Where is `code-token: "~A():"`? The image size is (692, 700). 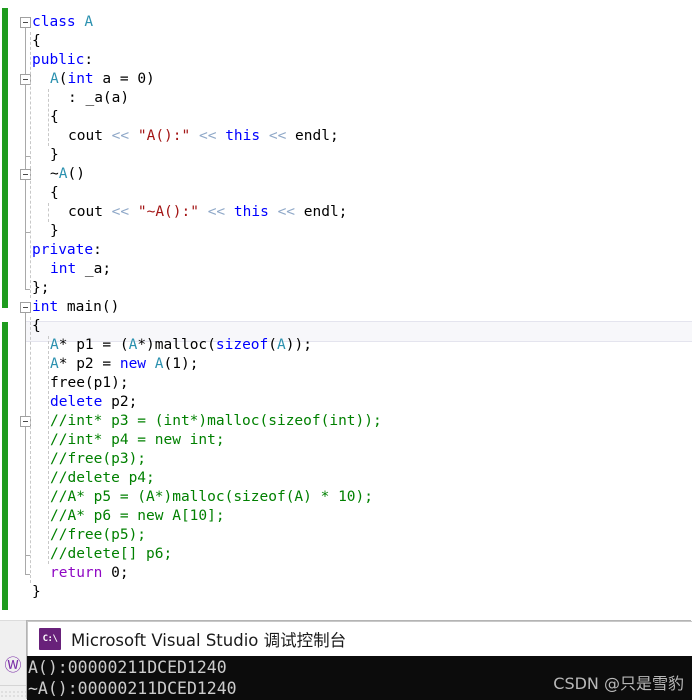 code-token: "~A():" is located at coordinates (168, 212).